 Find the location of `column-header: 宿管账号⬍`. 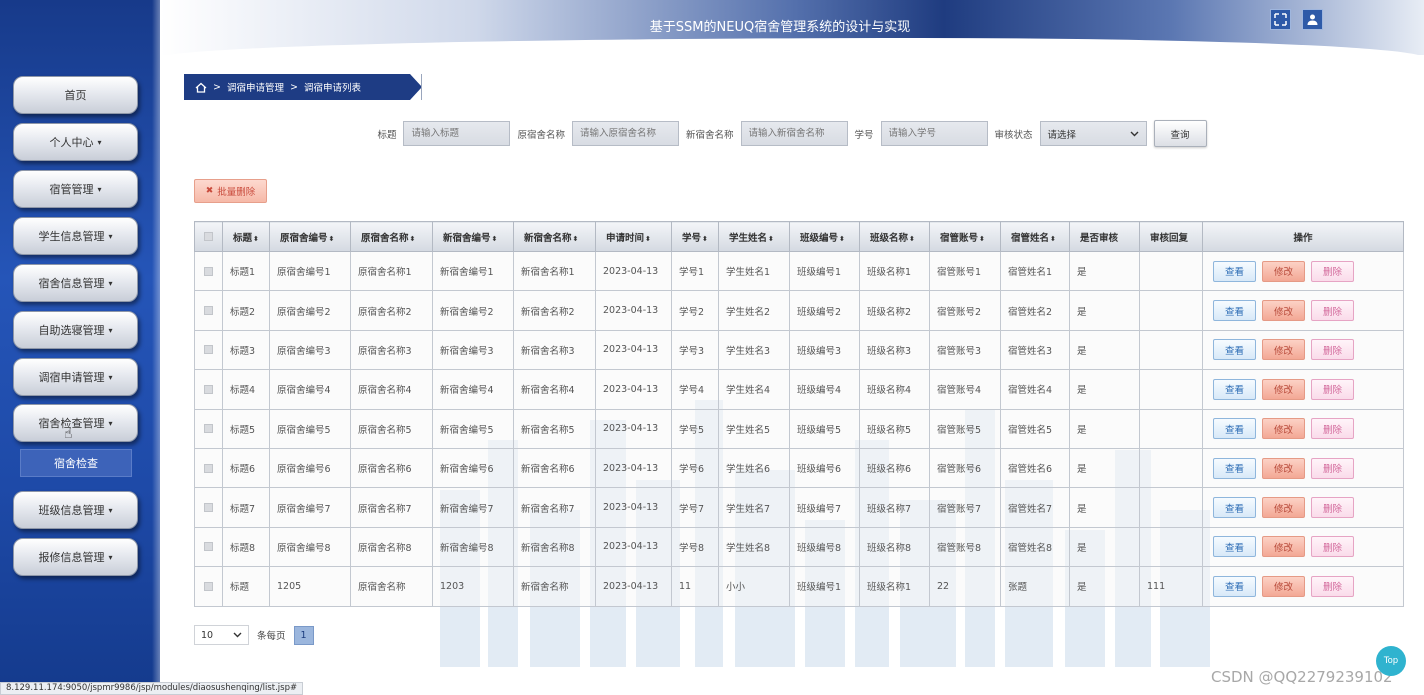

column-header: 宿管账号⬍ is located at coordinates (965, 236).